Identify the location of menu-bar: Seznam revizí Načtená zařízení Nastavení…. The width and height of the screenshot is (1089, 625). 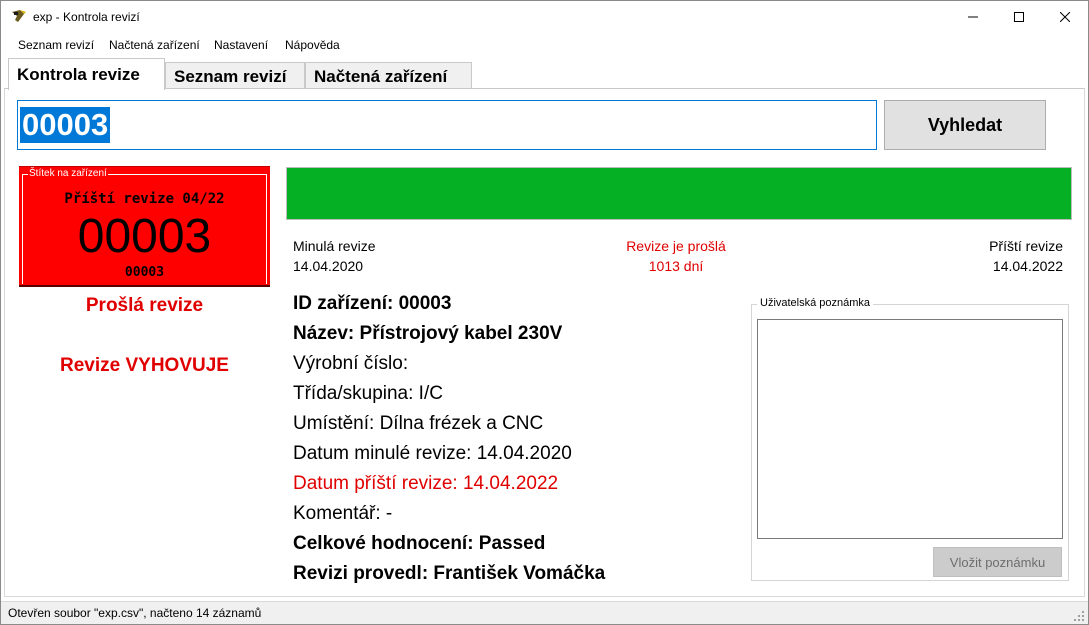
(544, 45).